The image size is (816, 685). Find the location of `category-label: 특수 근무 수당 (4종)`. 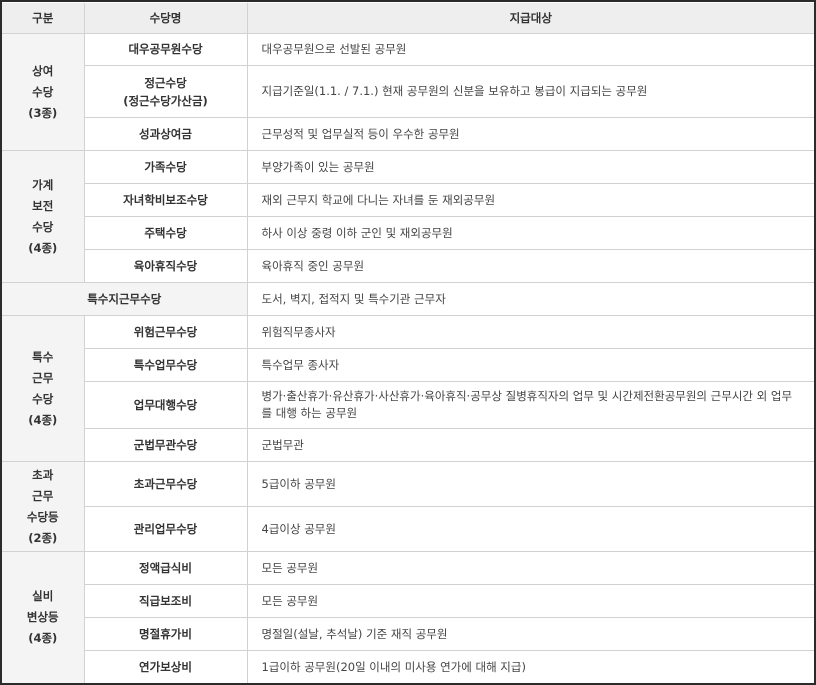

category-label: 특수 근무 수당 (4종) is located at coordinates (43, 388).